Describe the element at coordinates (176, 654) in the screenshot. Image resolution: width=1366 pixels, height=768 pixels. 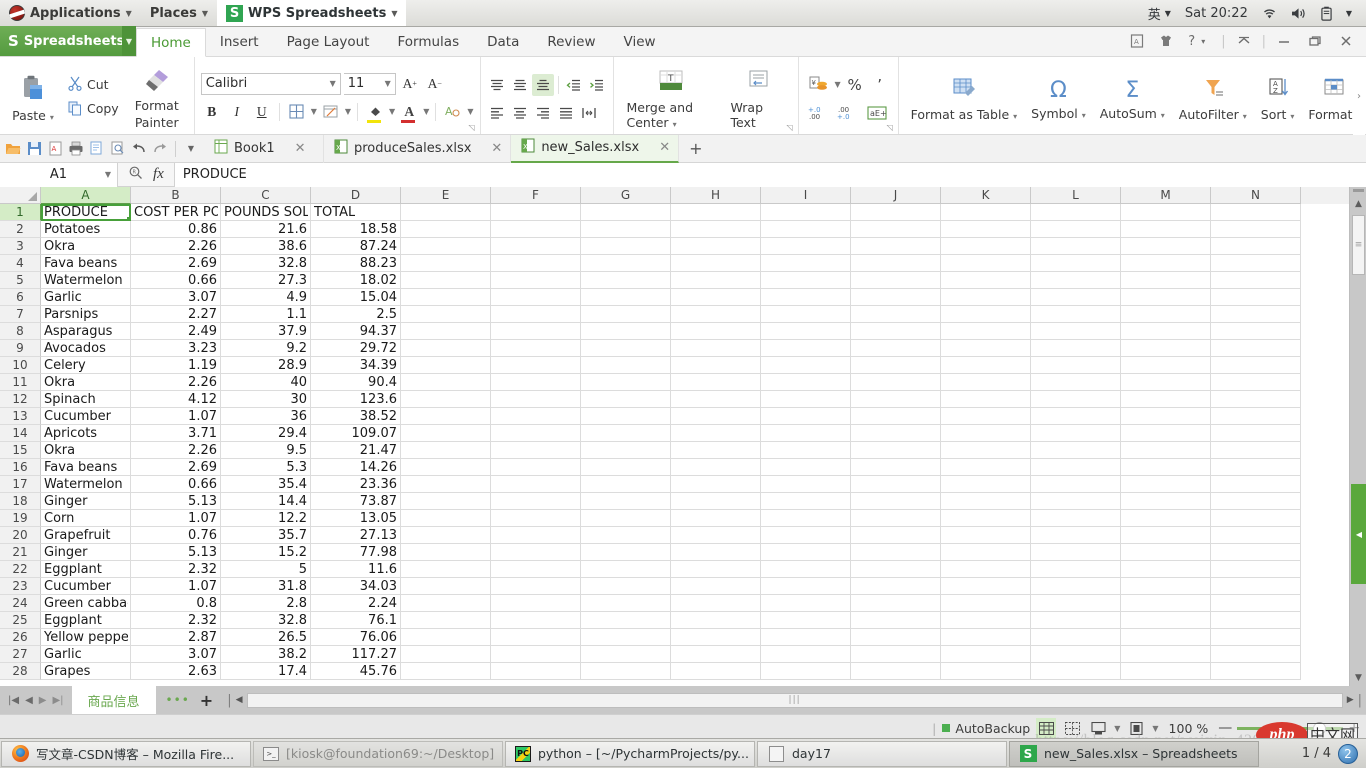
I see `cell-B27: 3.07` at that location.